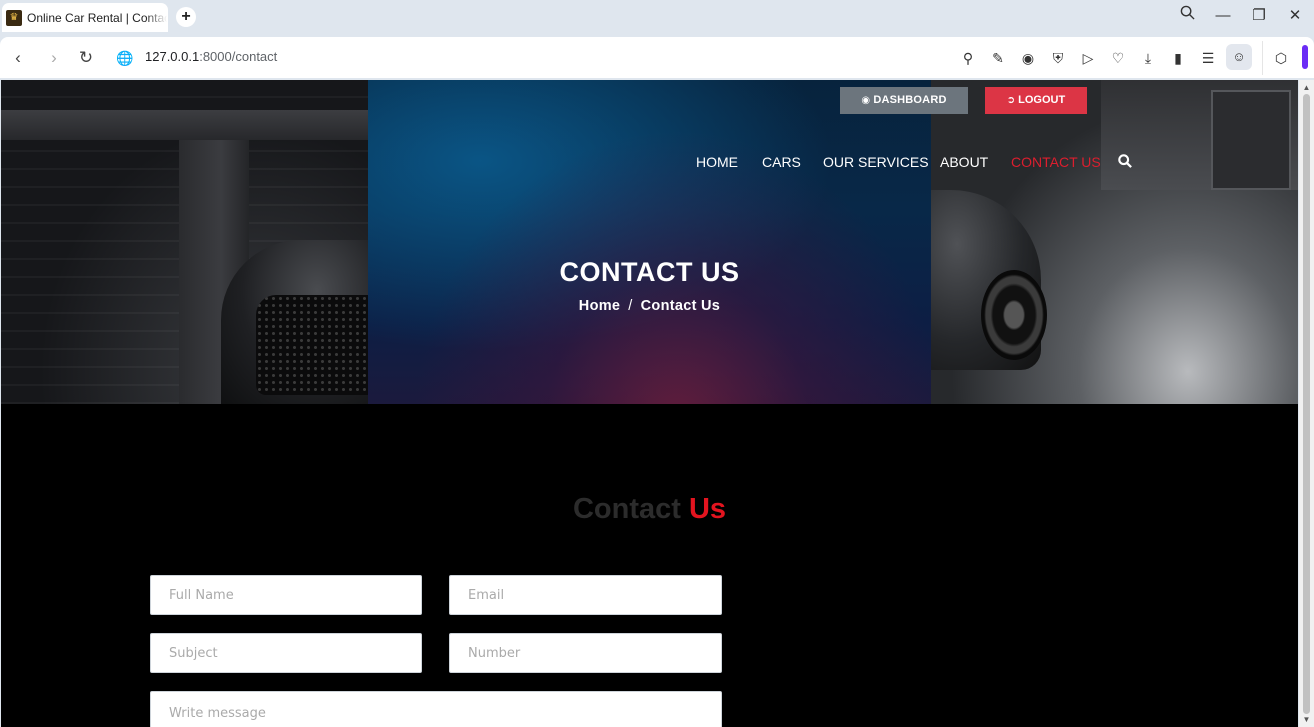 The height and width of the screenshot is (727, 1314). I want to click on restore-icon: ❐, so click(1259, 16).